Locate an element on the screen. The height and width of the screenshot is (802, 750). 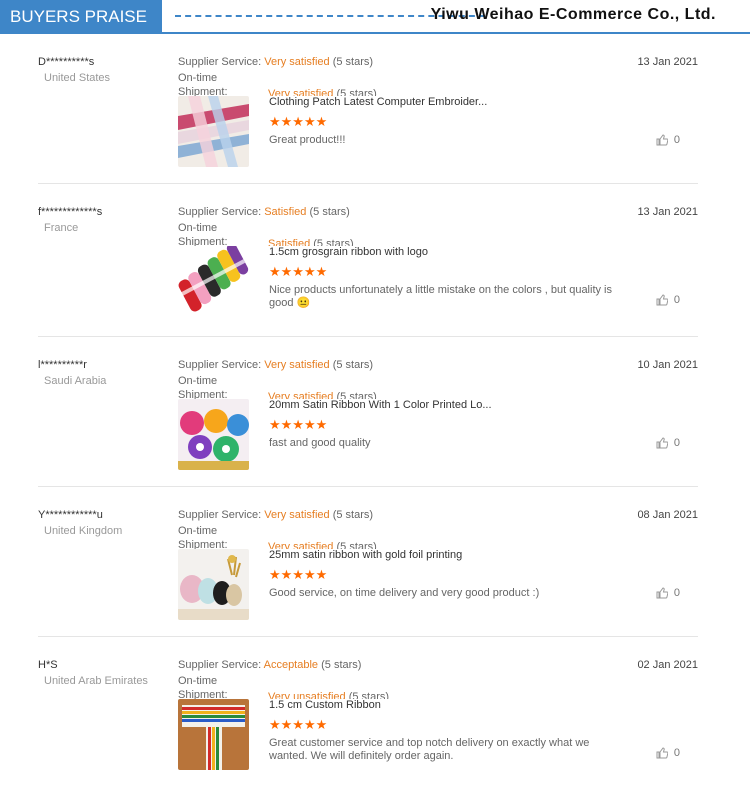
buyer-name: H*S is located at coordinates (48, 665).